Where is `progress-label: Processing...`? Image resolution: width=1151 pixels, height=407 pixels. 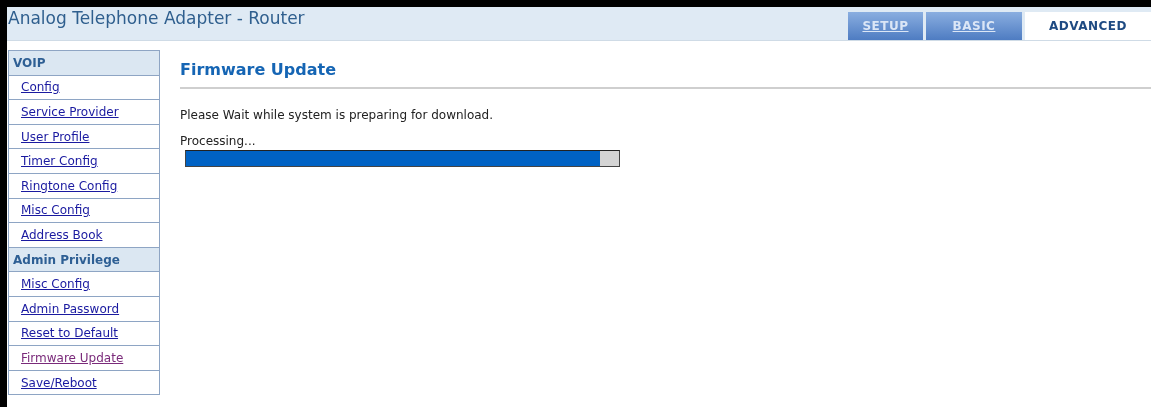 progress-label: Processing... is located at coordinates (218, 141).